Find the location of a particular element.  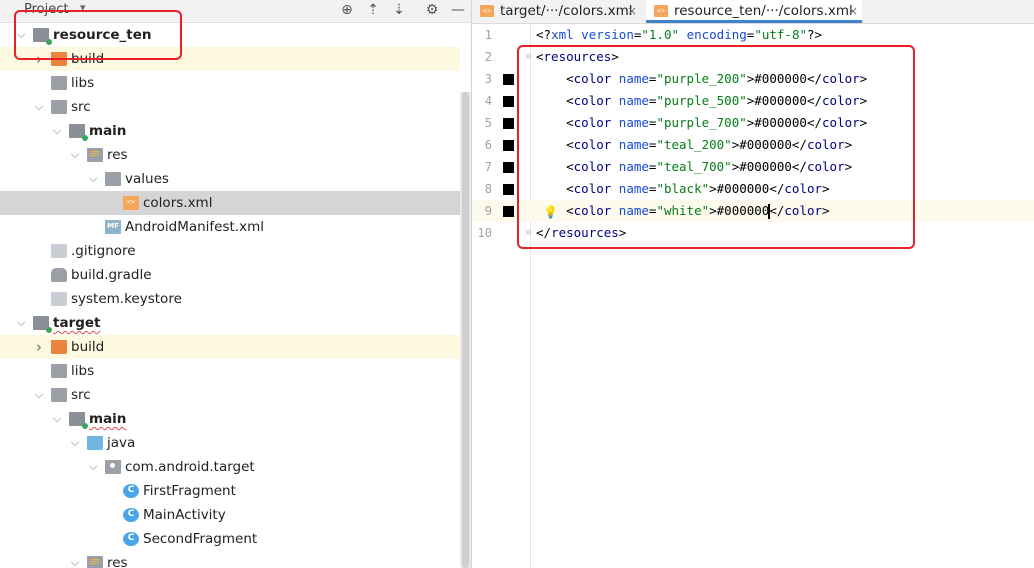

tree-row: C SecondFragment is located at coordinates (230, 539).